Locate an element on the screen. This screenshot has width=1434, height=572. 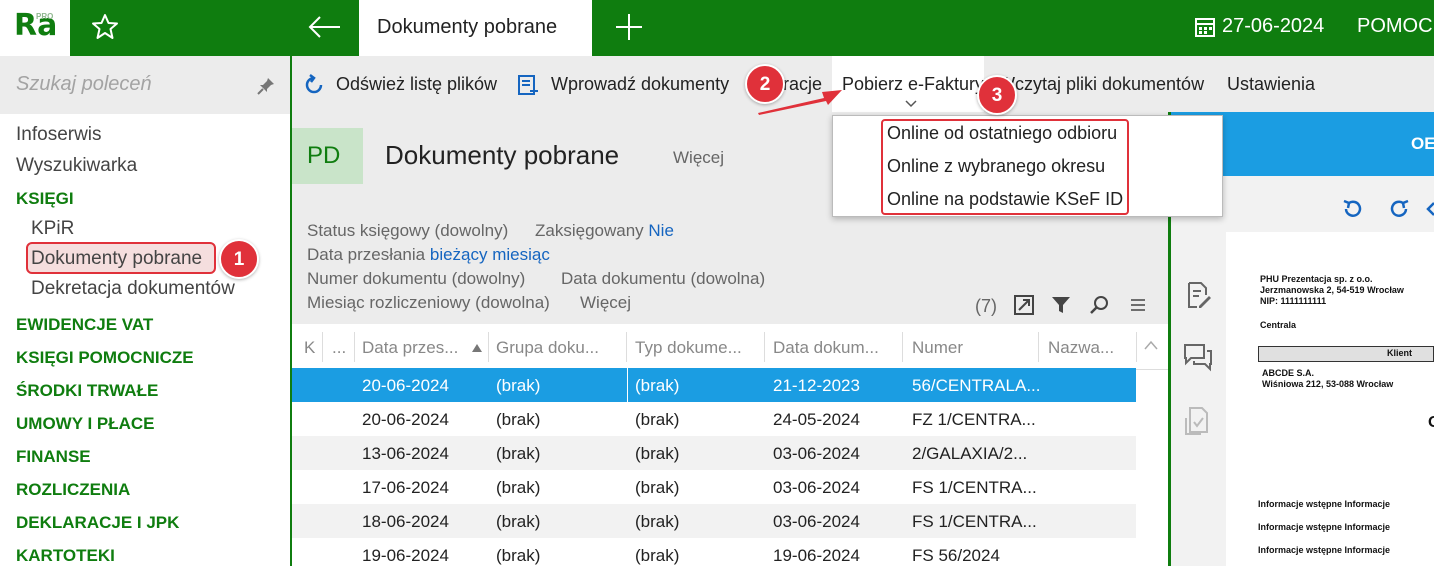
import-documents-icon is located at coordinates (528, 85).